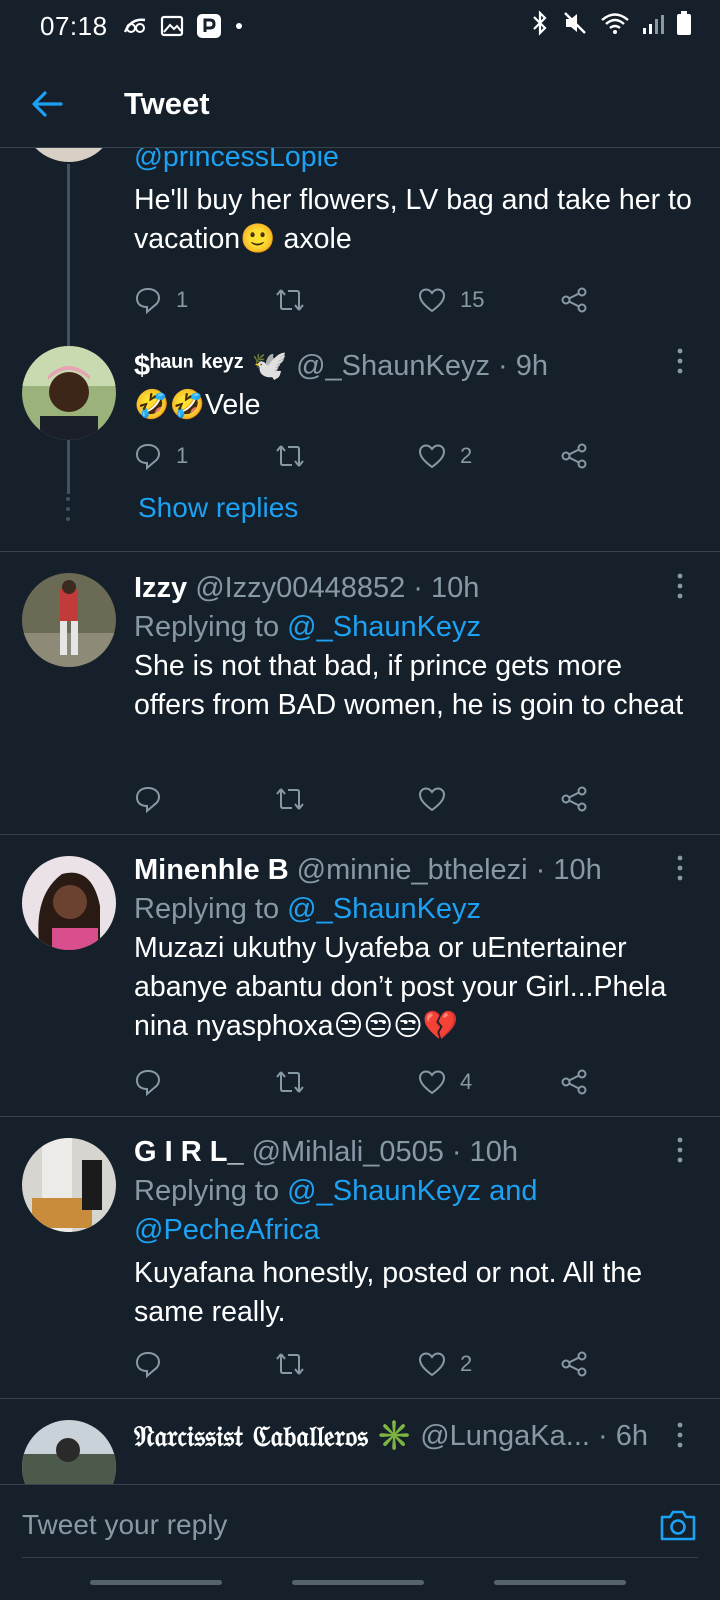 The height and width of the screenshot is (1600, 720). What do you see at coordinates (340, 1525) in the screenshot?
I see `reply-input: Tweet your reply` at bounding box center [340, 1525].